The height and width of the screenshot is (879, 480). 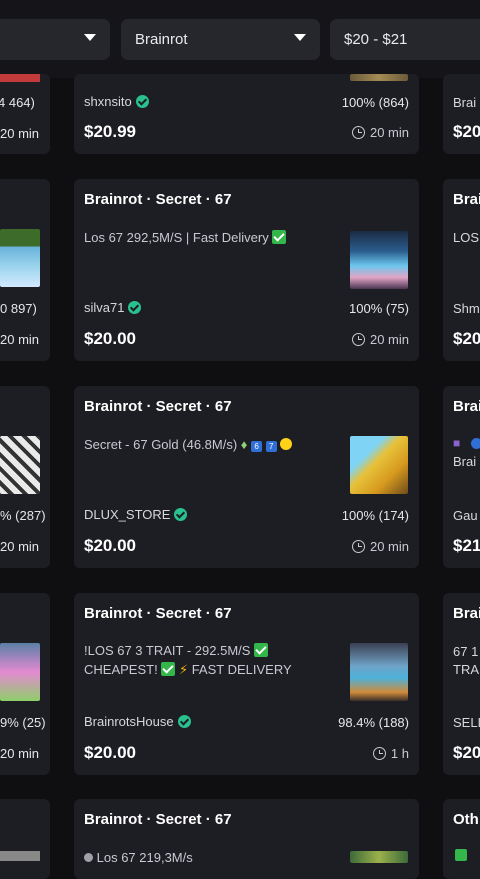 What do you see at coordinates (461, 114) in the screenshot?
I see `listing-card-right-0: Brai $20` at bounding box center [461, 114].